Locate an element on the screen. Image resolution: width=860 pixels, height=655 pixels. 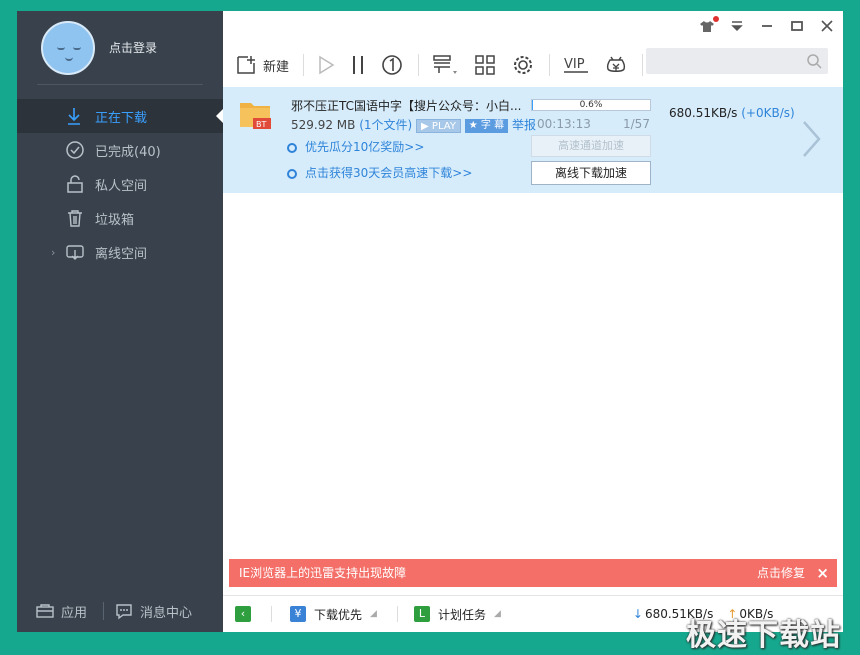
download-arrow-icon is located at coordinates (74, 116).